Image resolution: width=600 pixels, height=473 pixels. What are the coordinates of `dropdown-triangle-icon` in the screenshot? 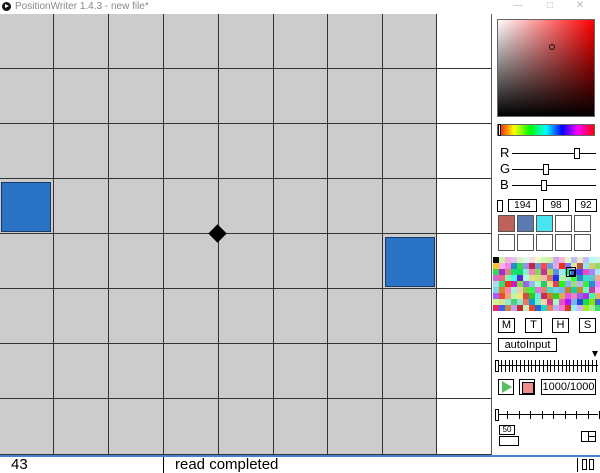 It's located at (595, 354).